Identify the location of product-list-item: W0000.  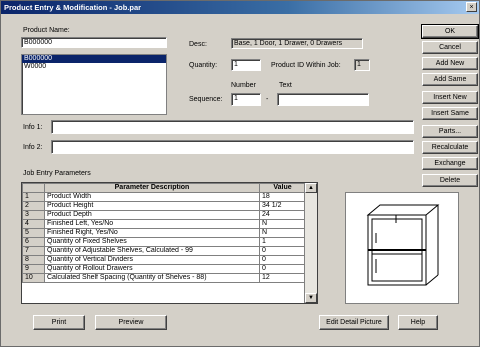
(94, 67).